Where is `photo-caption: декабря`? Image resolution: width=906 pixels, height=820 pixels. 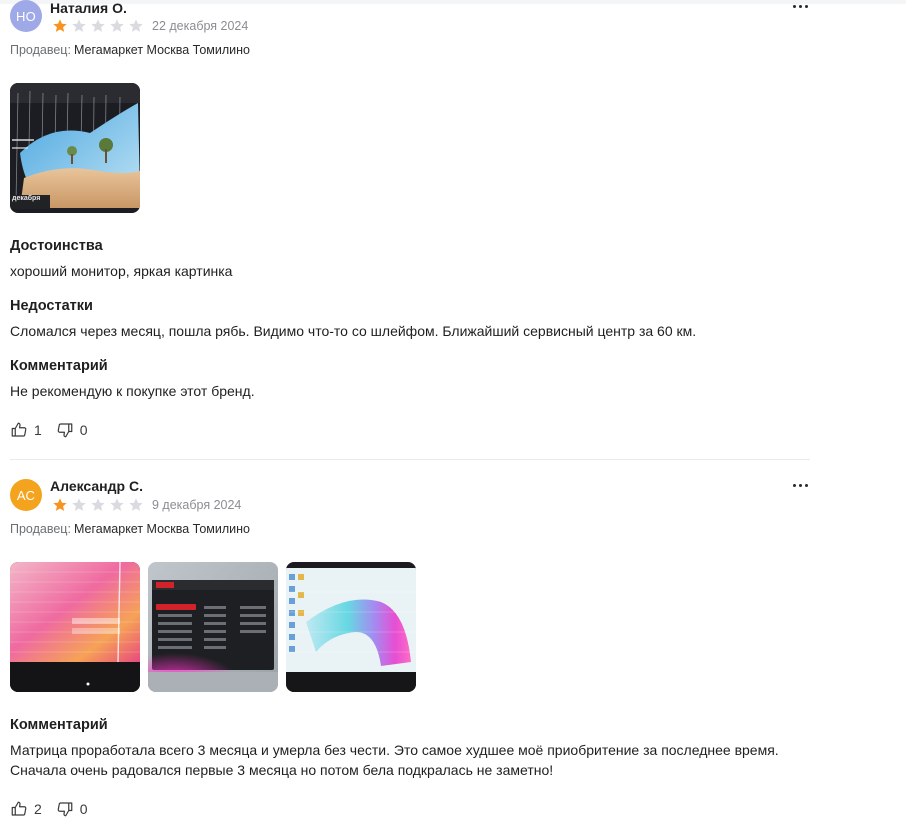
photo-caption: декабря is located at coordinates (26, 198).